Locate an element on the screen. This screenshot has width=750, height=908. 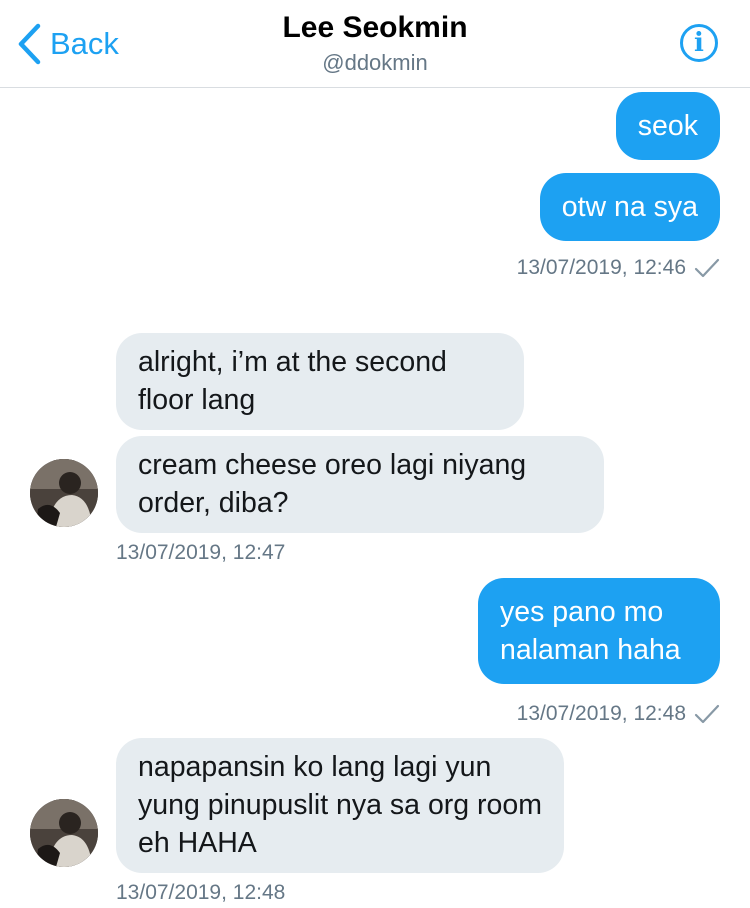
message-timestamp: 13/07/2019, 12:46 is located at coordinates (618, 268).